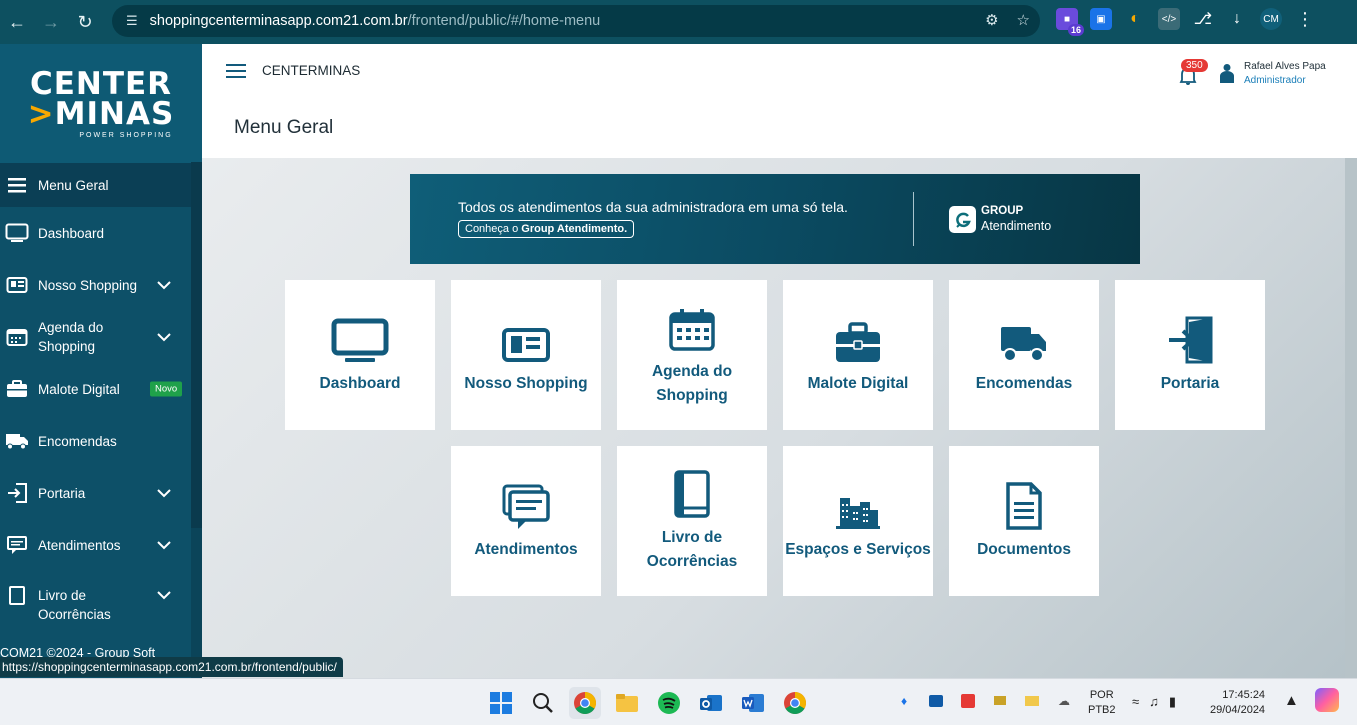 This screenshot has height=725, width=1357. What do you see at coordinates (526, 339) in the screenshot?
I see `newspaper-icon` at bounding box center [526, 339].